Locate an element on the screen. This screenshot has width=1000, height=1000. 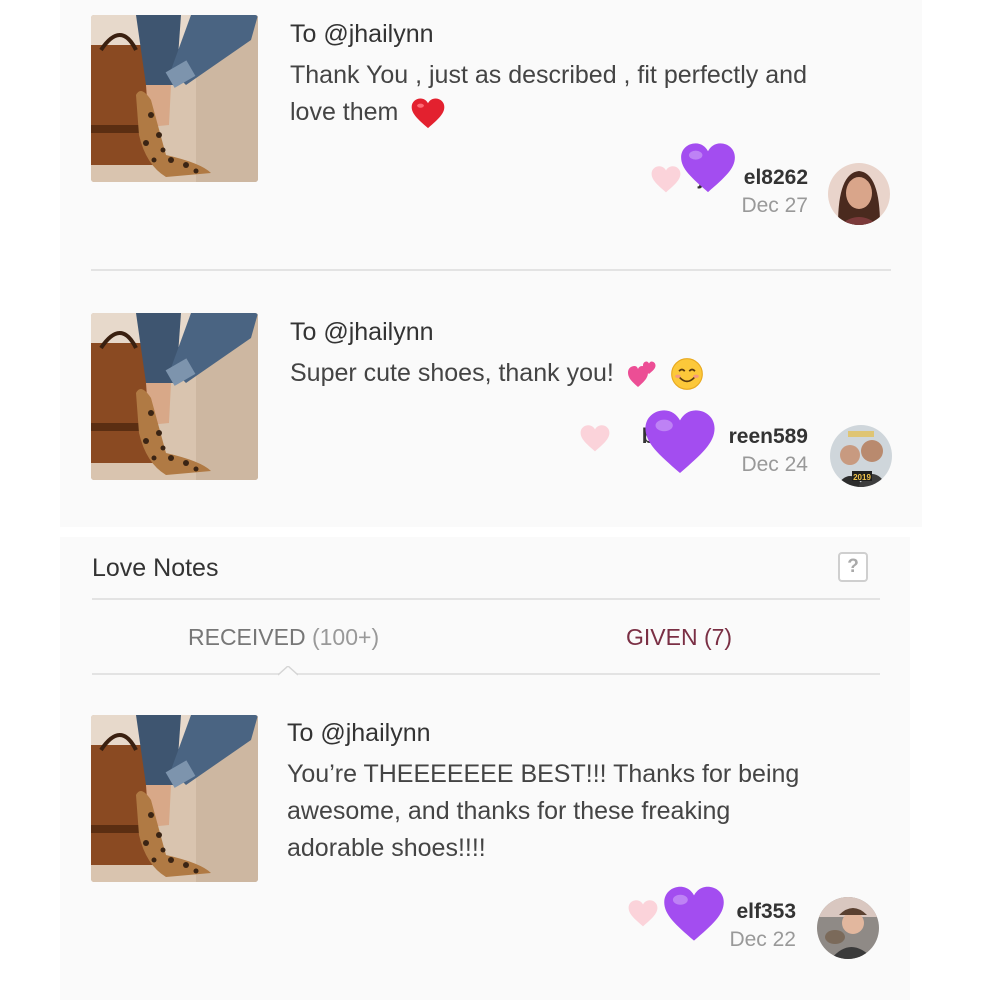
smiling-face-icon is located at coordinates (686, 374).